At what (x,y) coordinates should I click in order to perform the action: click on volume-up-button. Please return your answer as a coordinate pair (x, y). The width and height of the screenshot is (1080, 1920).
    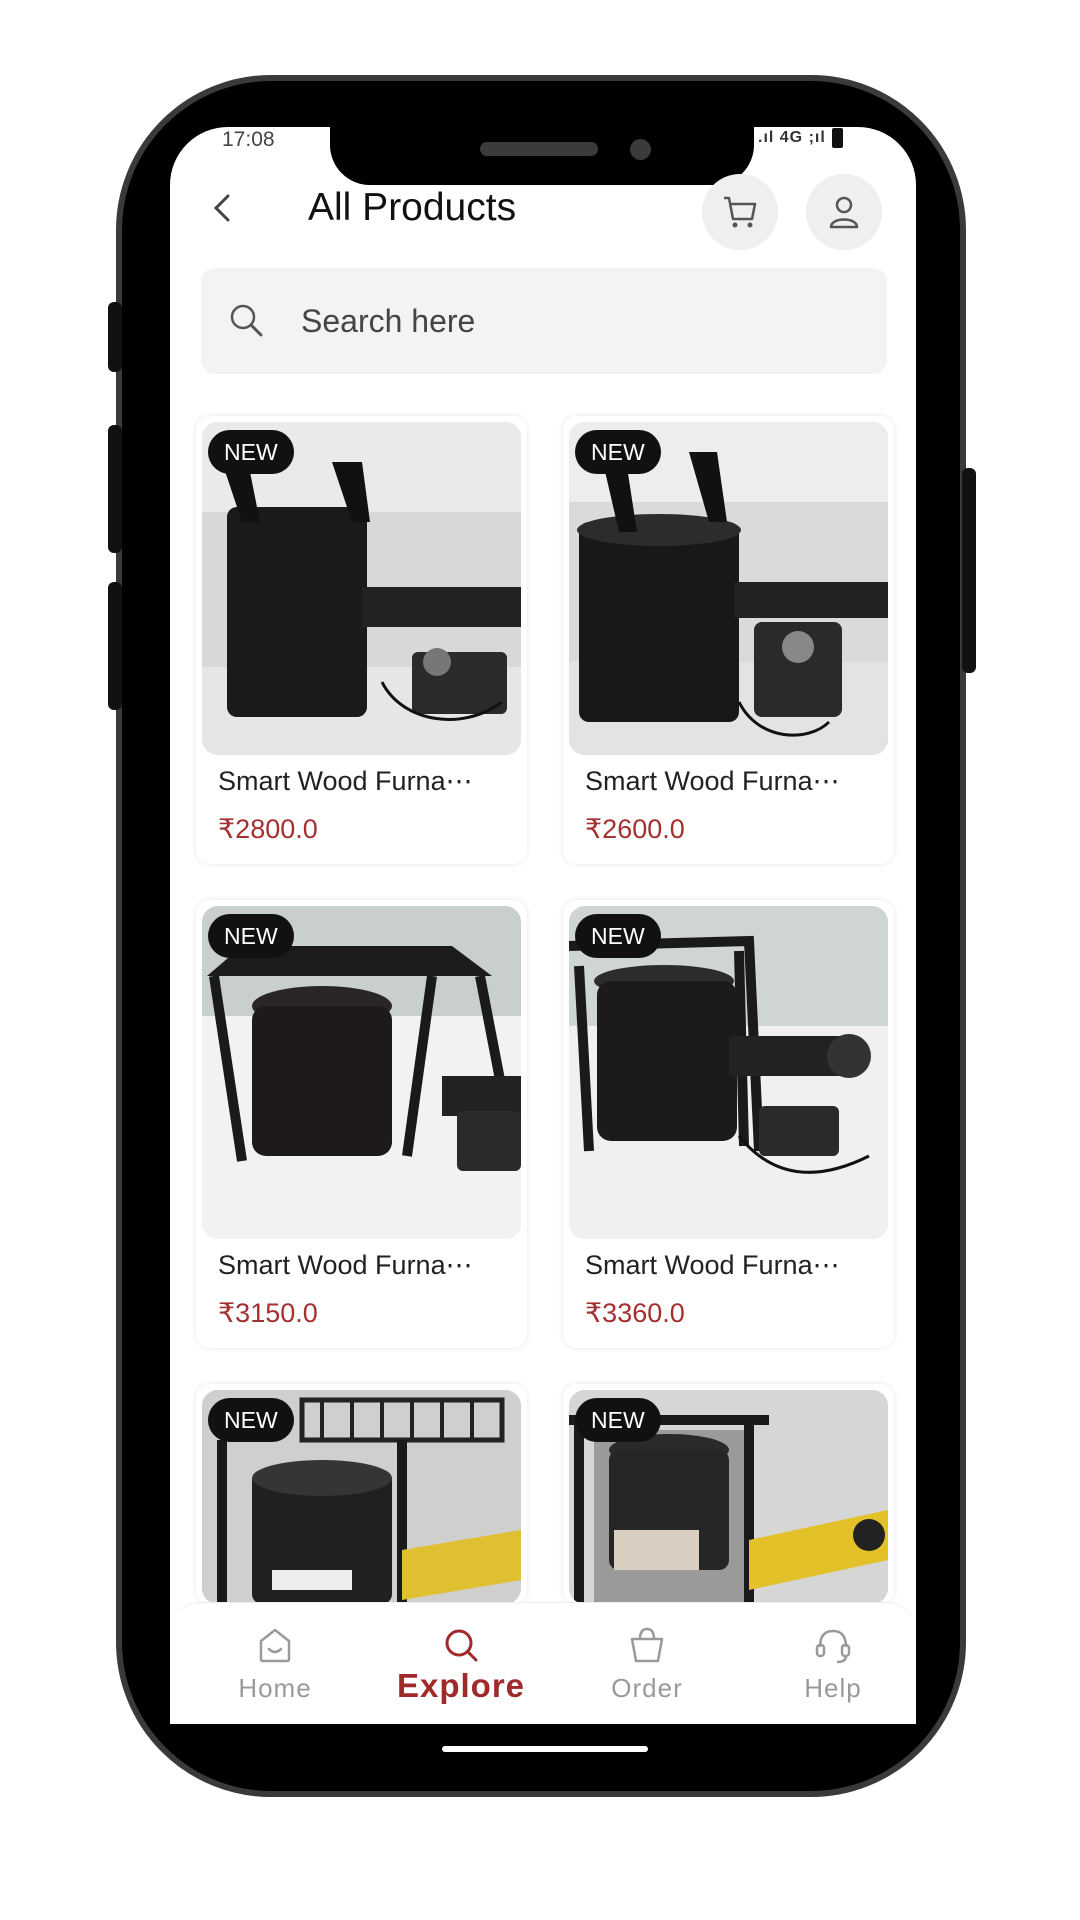
    Looking at the image, I should click on (115, 489).